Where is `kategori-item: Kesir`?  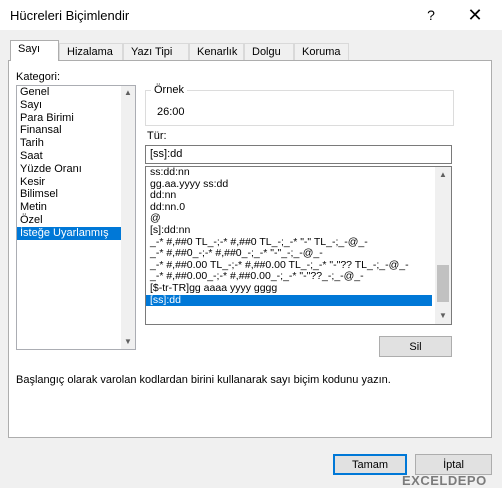
kategori-item: Kesir is located at coordinates (76, 182).